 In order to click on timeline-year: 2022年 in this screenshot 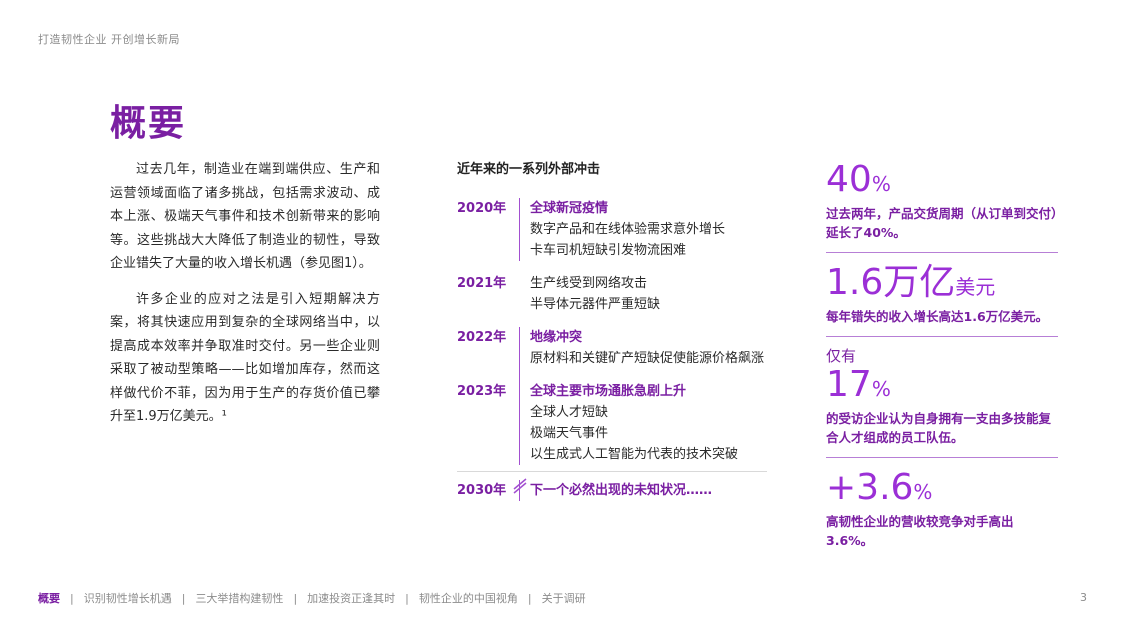, I will do `click(482, 337)`.